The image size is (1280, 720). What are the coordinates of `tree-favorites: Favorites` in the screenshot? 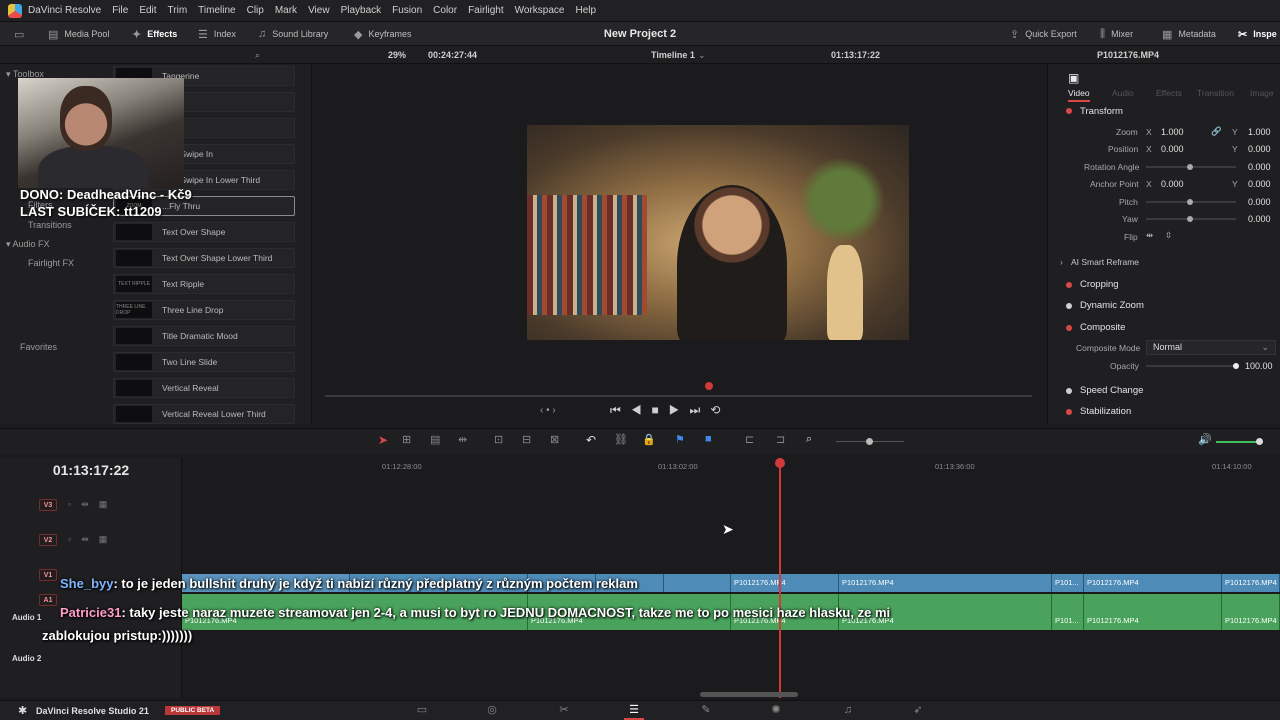 It's located at (38, 347).